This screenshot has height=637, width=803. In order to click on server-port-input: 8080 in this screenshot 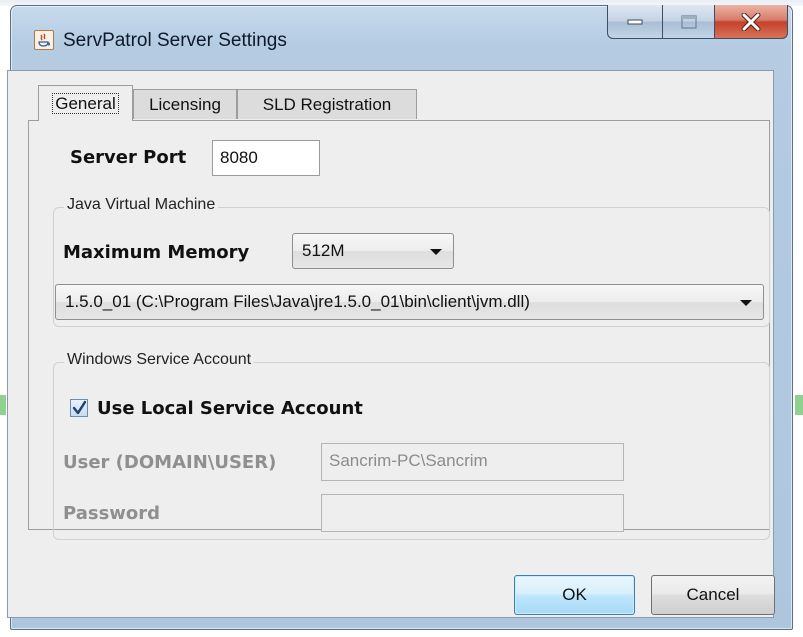, I will do `click(266, 158)`.